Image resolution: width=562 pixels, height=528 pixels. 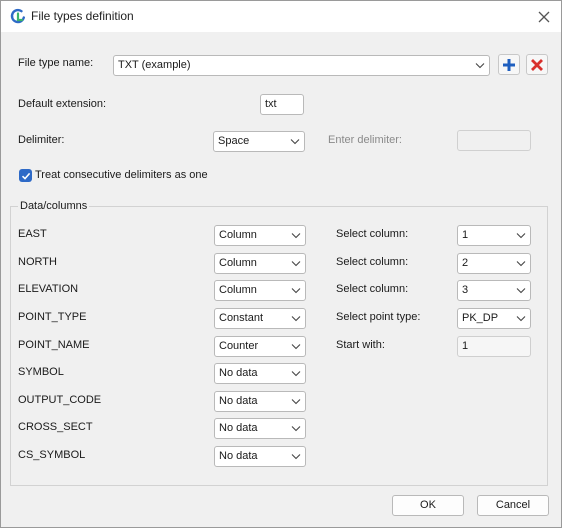 I want to click on title-bar: File types definition, so click(x=281, y=16).